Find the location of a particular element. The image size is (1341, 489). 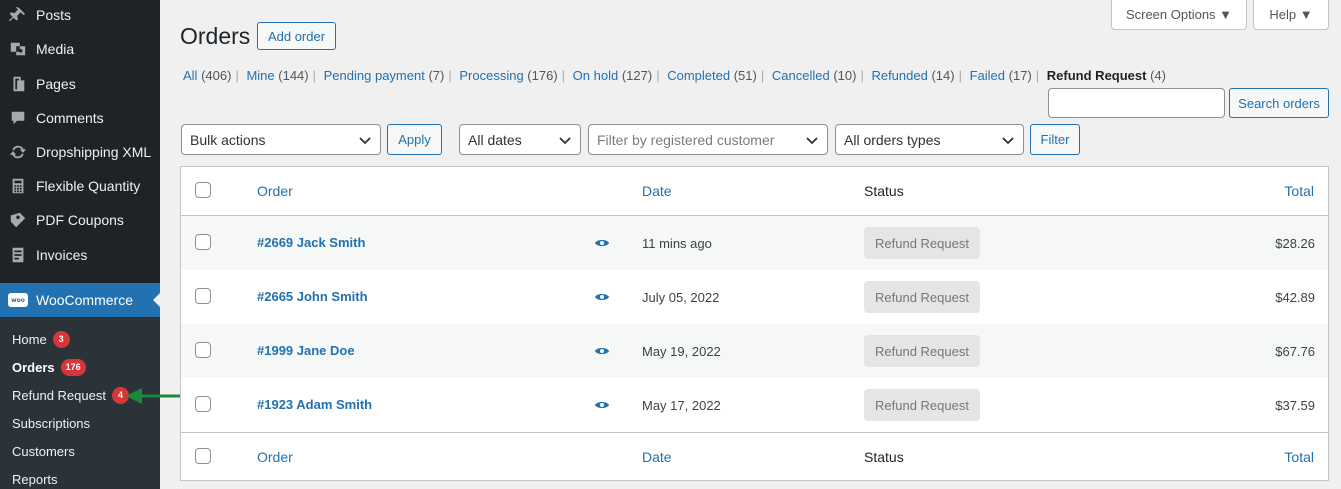

submenu-item-refund-request: Refund Request 4 is located at coordinates (70, 395).